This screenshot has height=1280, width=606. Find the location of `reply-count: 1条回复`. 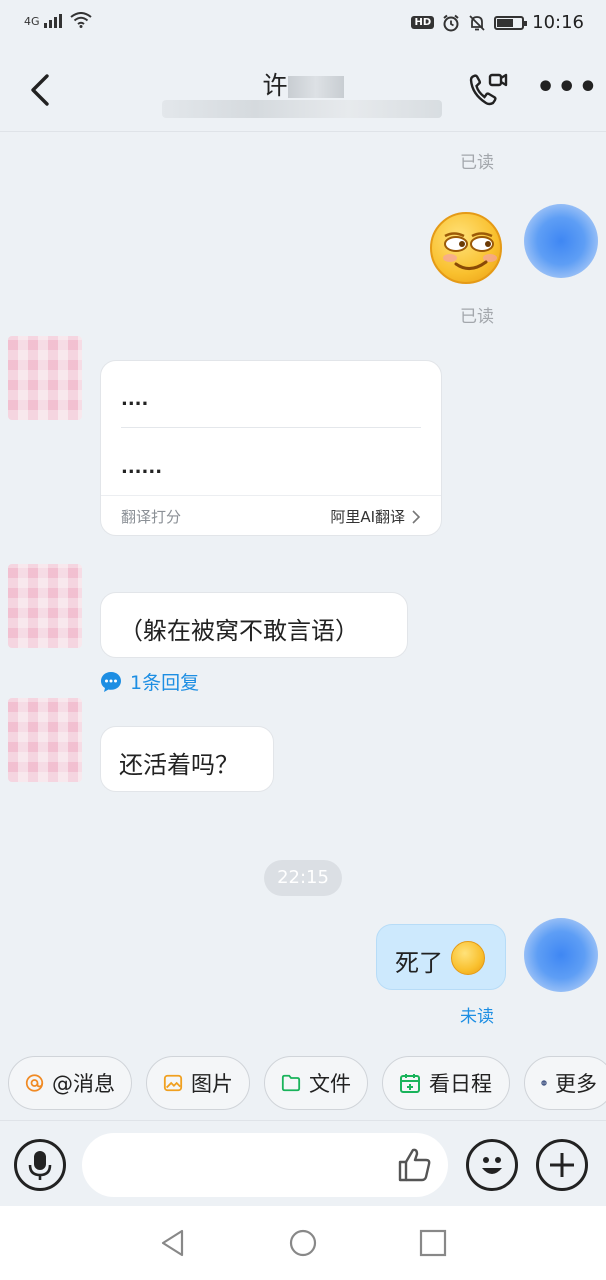

reply-count: 1条回复 is located at coordinates (165, 683).